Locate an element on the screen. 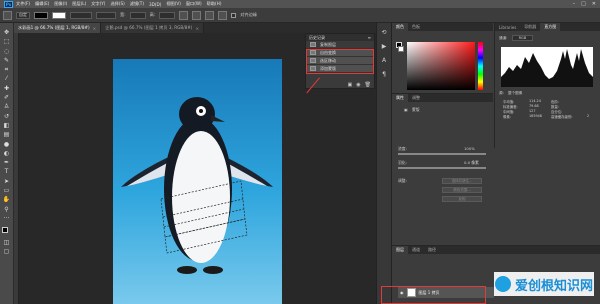 Image resolution: width=600 pixels, height=304 pixels. tool-preset-icon is located at coordinates (7, 15).